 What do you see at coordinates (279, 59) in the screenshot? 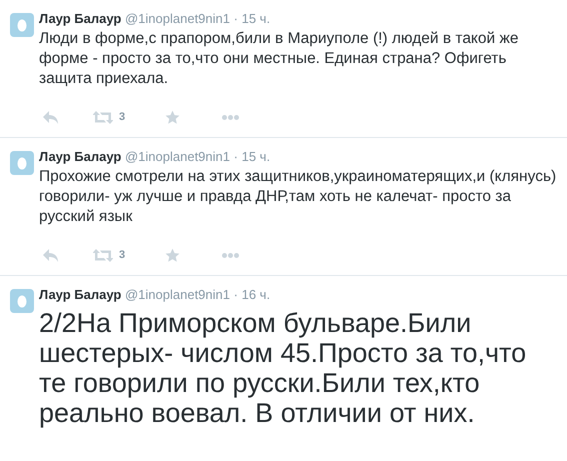
I see `tweet-text: Люди в форме,с прапором,били в Мариуполе (!) людей в такой же форме - просто за то,что они местные. Единая страна? Офигеть защита приехала.` at bounding box center [279, 59].